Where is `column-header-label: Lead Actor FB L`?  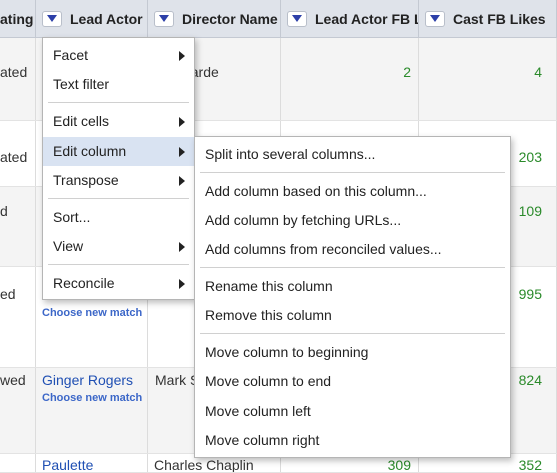 column-header-label: Lead Actor FB L is located at coordinates (367, 18).